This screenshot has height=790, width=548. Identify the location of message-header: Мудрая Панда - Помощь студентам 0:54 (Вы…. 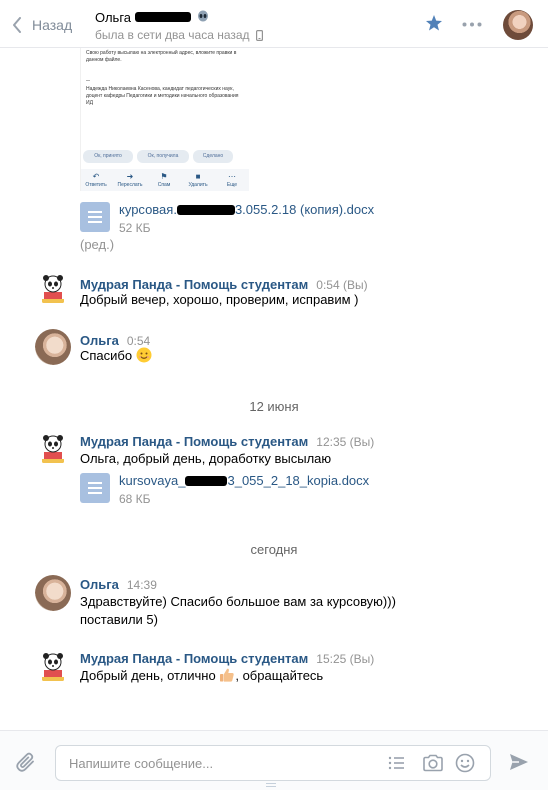
(224, 284).